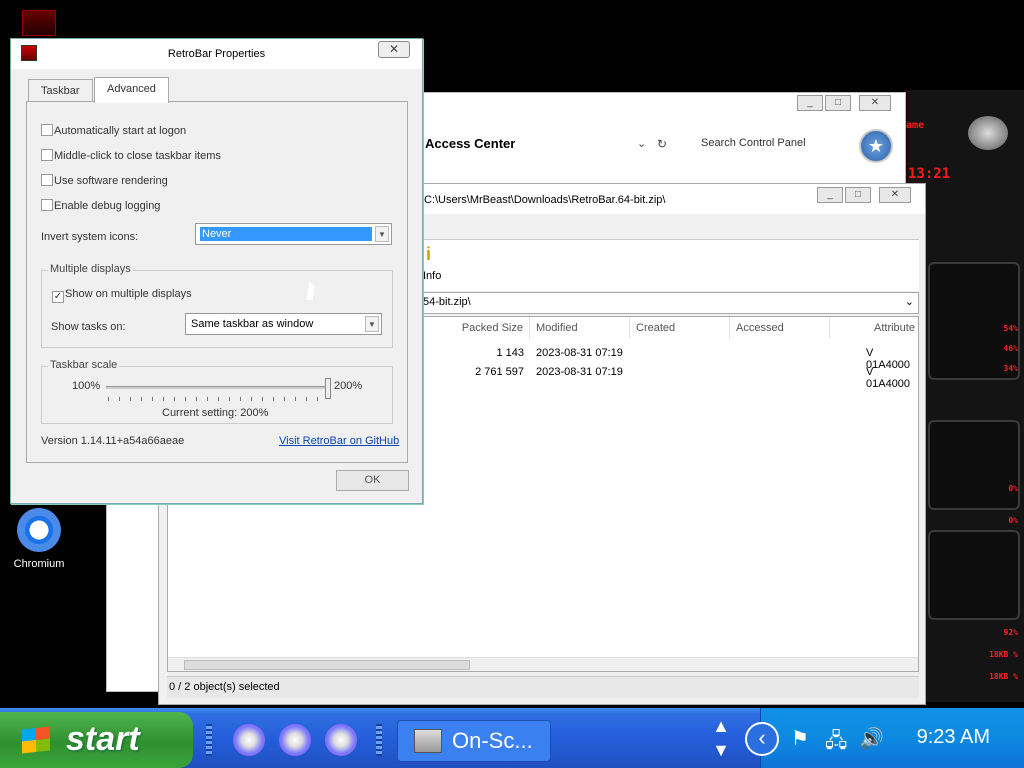 The image size is (1024, 768). I want to click on scale-slider-thumb, so click(328, 388).